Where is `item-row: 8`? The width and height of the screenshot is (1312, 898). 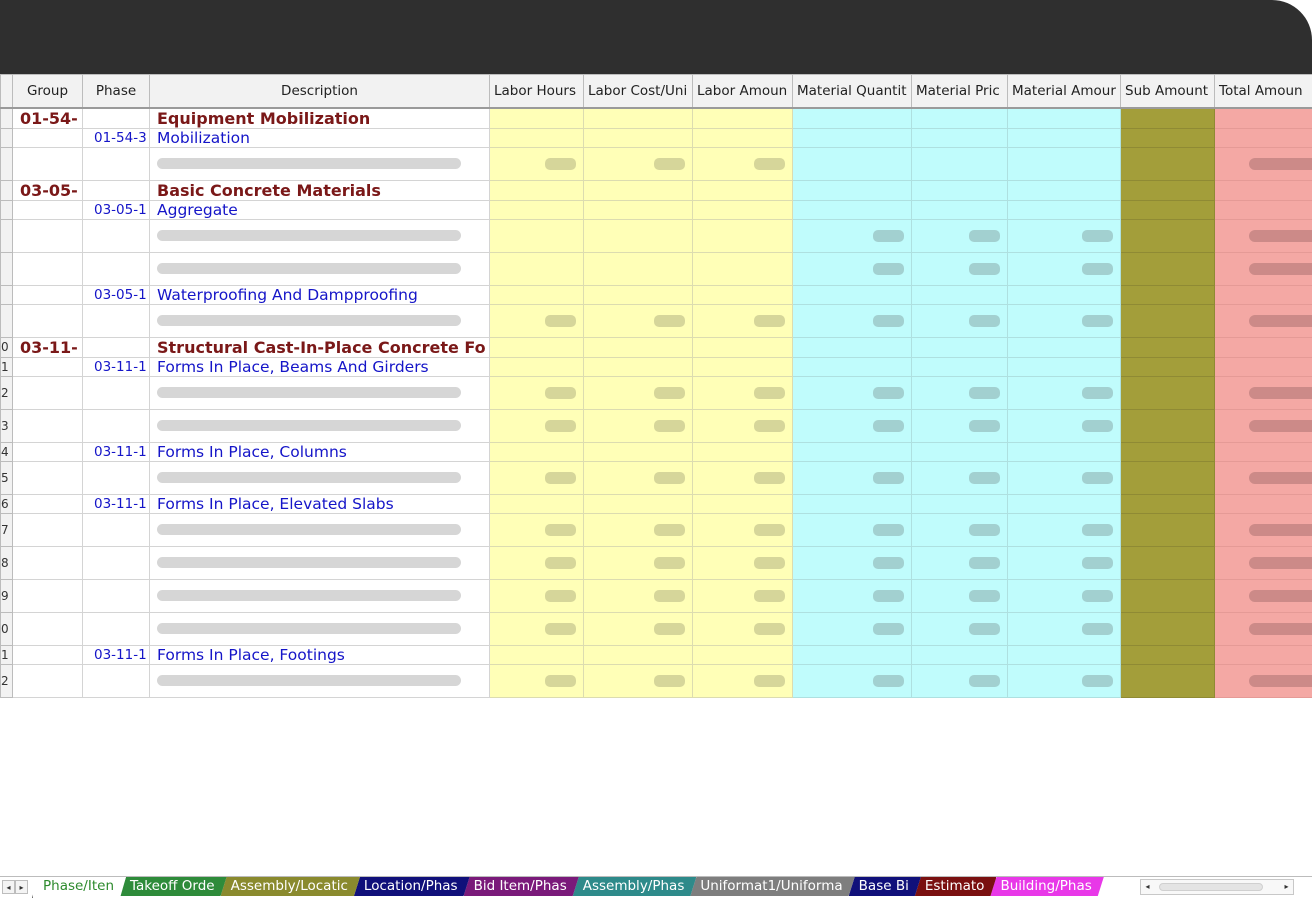
item-row: 8 is located at coordinates (656, 562).